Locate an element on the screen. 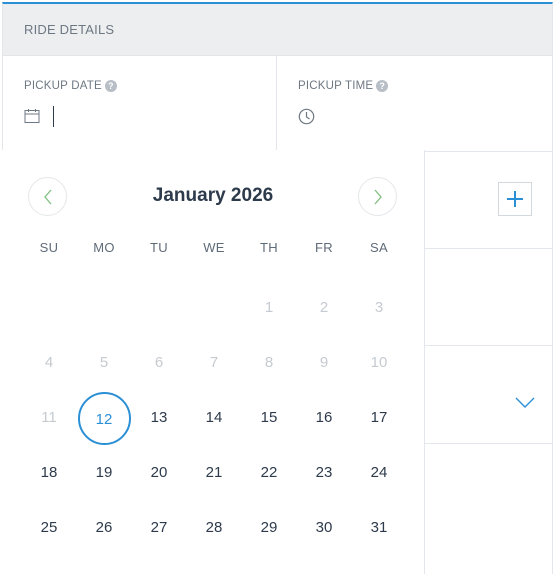  calendar-day: 13 is located at coordinates (159, 418).